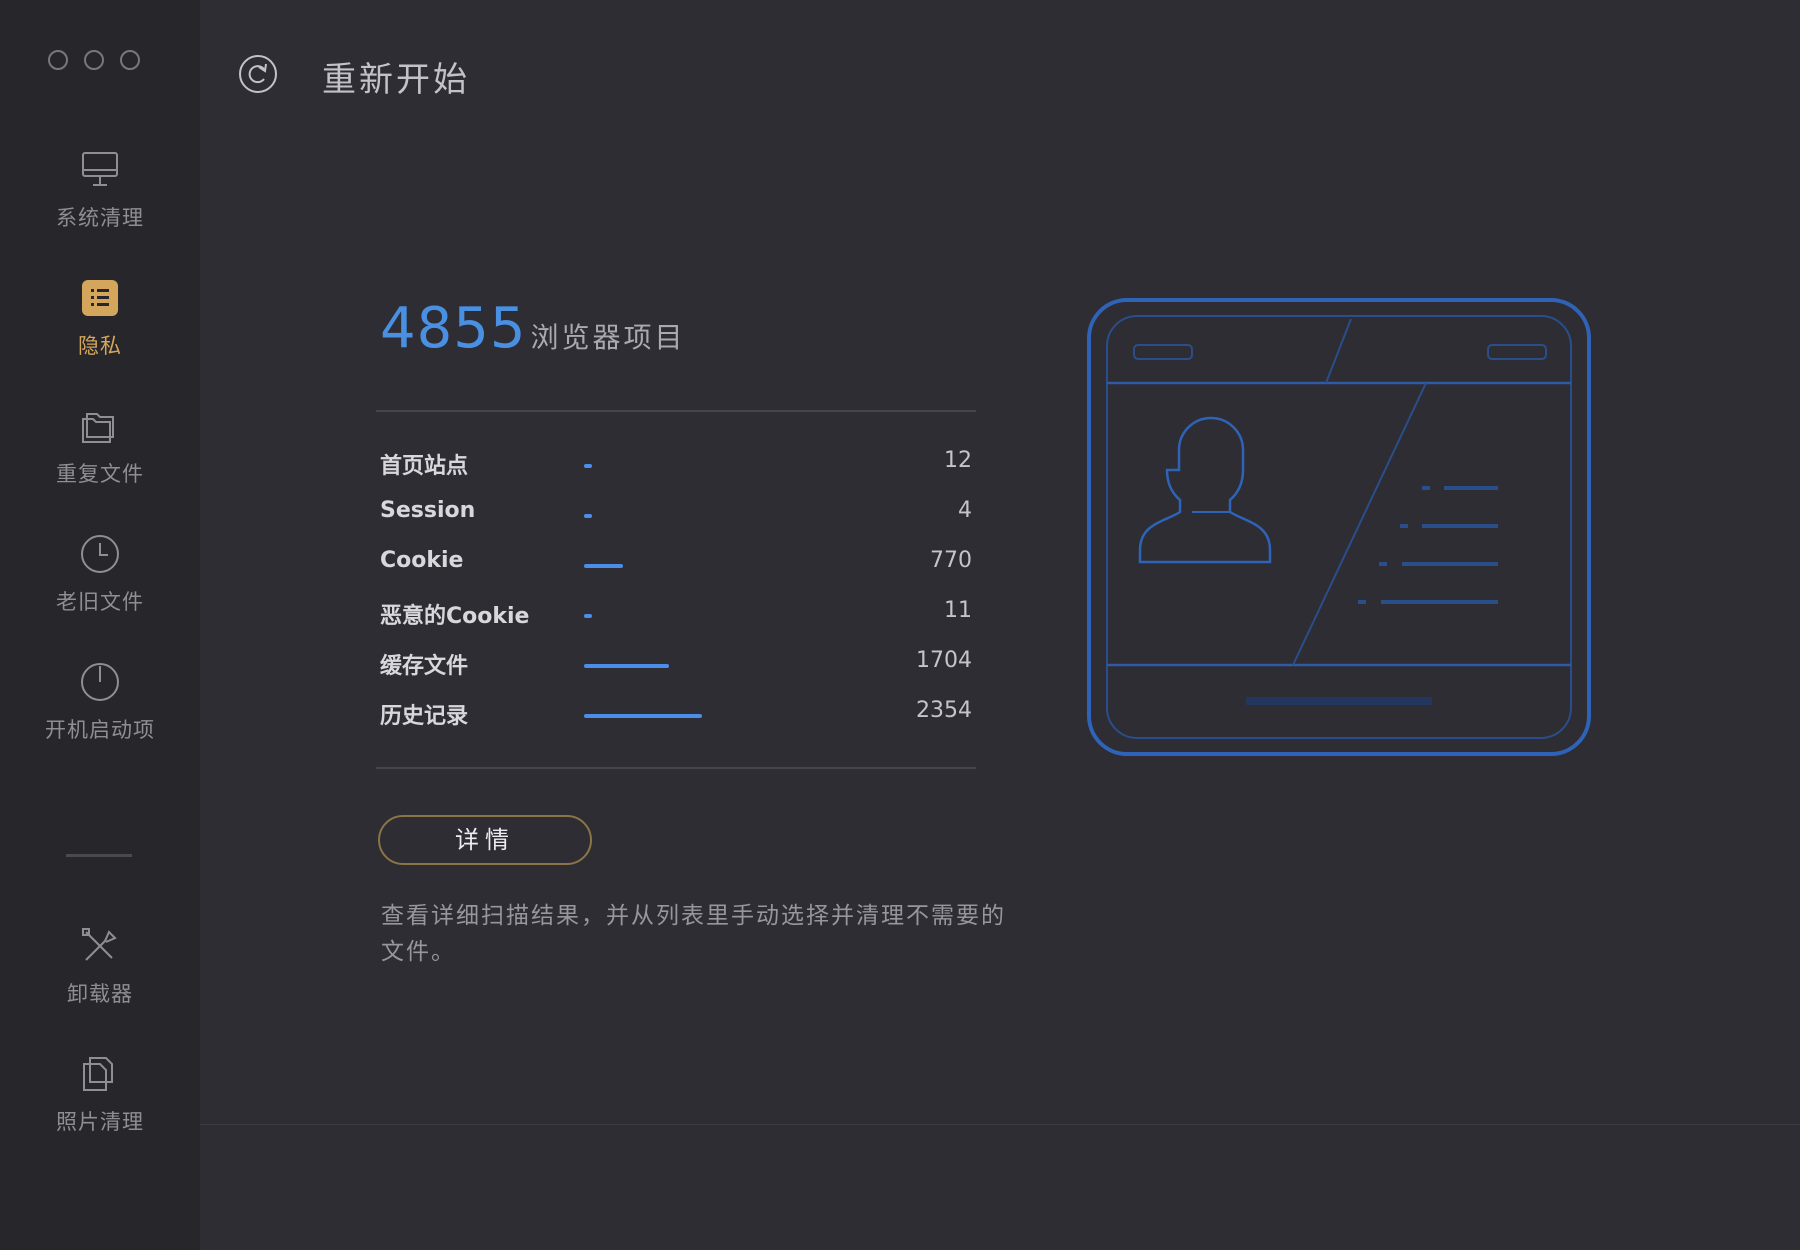 The image size is (1800, 1250). What do you see at coordinates (100, 966) in the screenshot?
I see `sidebar-item-uninstaller: 卸载器` at bounding box center [100, 966].